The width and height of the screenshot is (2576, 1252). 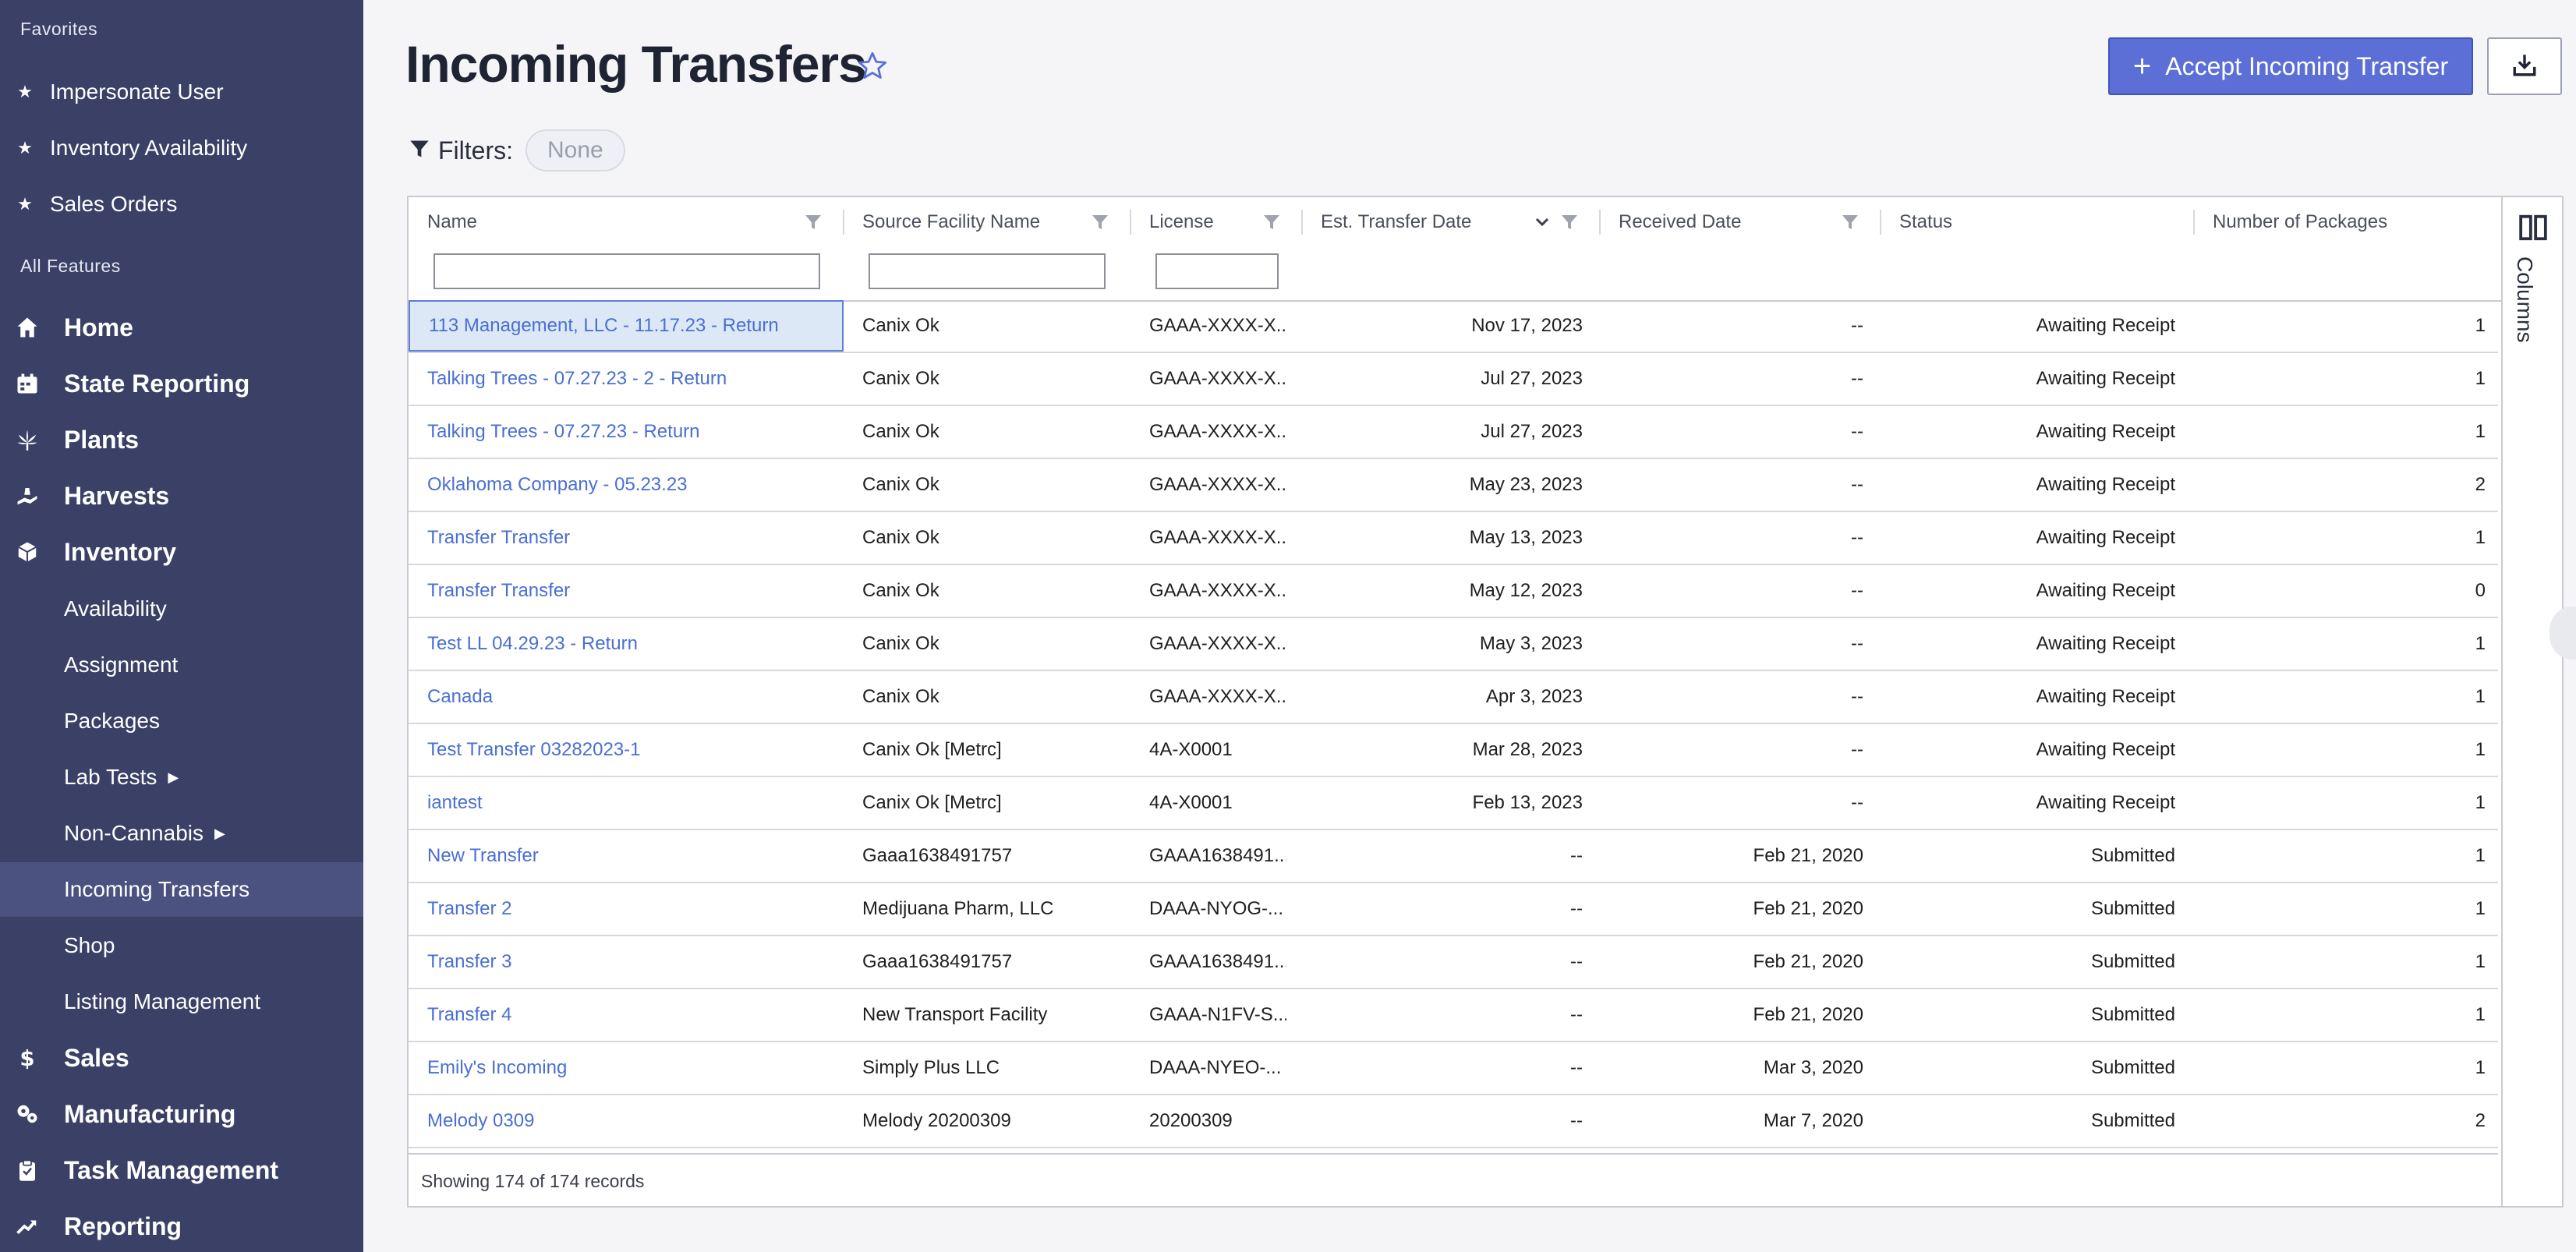 I want to click on sidebar-item-plants: Plants, so click(x=181, y=439).